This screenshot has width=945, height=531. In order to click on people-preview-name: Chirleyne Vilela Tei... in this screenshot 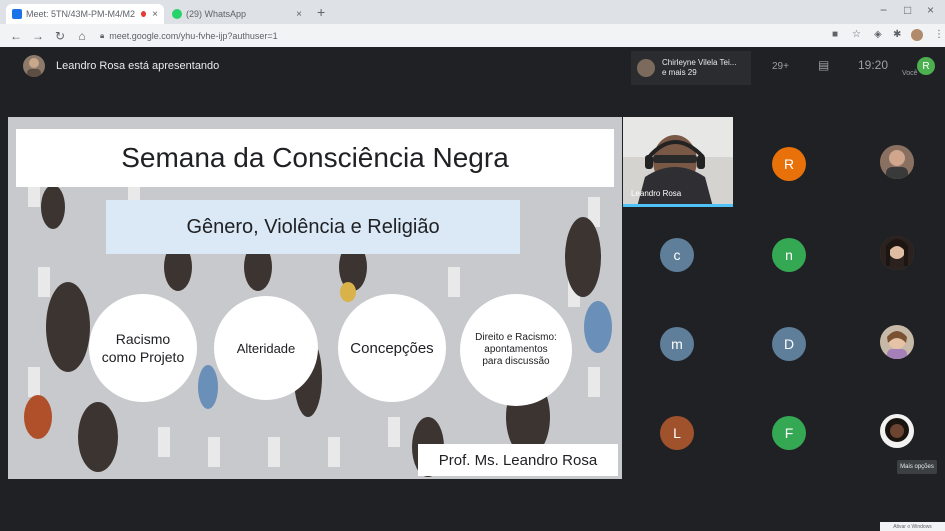, I will do `click(699, 62)`.